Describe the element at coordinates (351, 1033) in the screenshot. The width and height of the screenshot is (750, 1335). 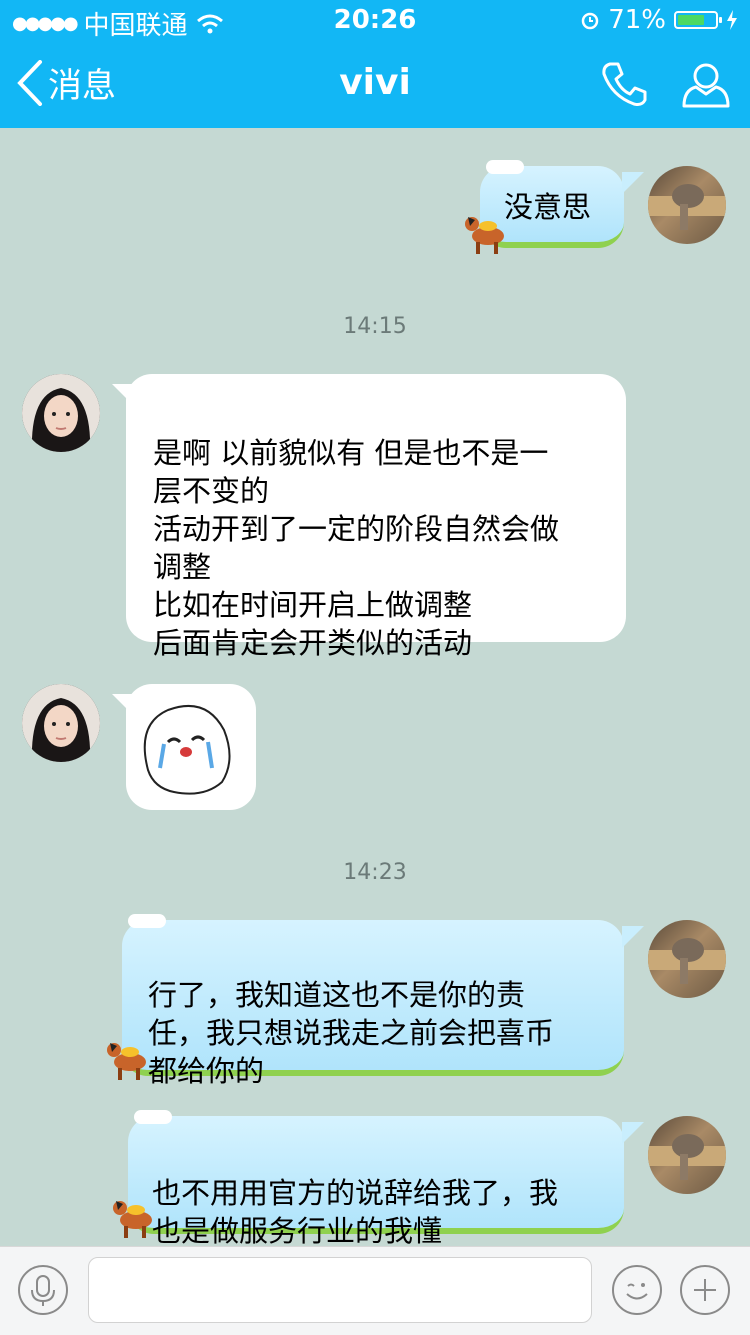
I see `message-text: 行了，我知道这也不是你的责 任，我只想说我走之前会把喜币 都给你的` at that location.